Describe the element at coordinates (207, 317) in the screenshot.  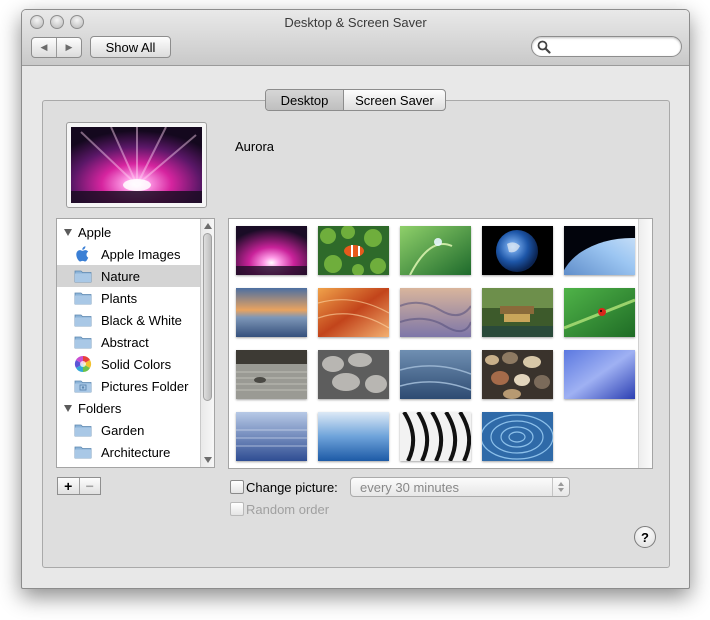
I see `scrollbar-thumb` at that location.